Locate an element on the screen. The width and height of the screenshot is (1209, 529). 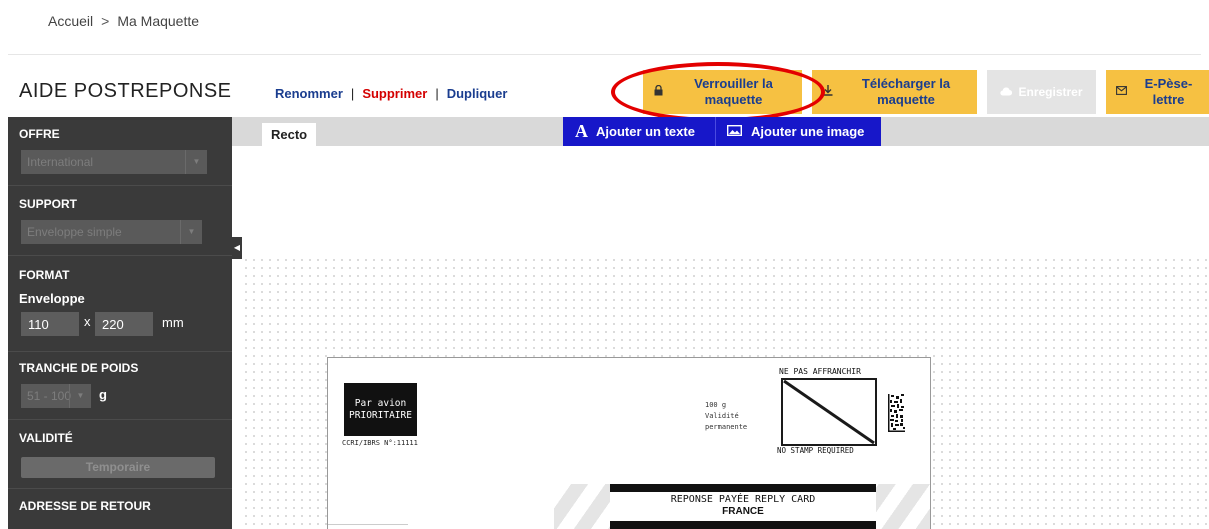
format-times: x is located at coordinates (87, 321).